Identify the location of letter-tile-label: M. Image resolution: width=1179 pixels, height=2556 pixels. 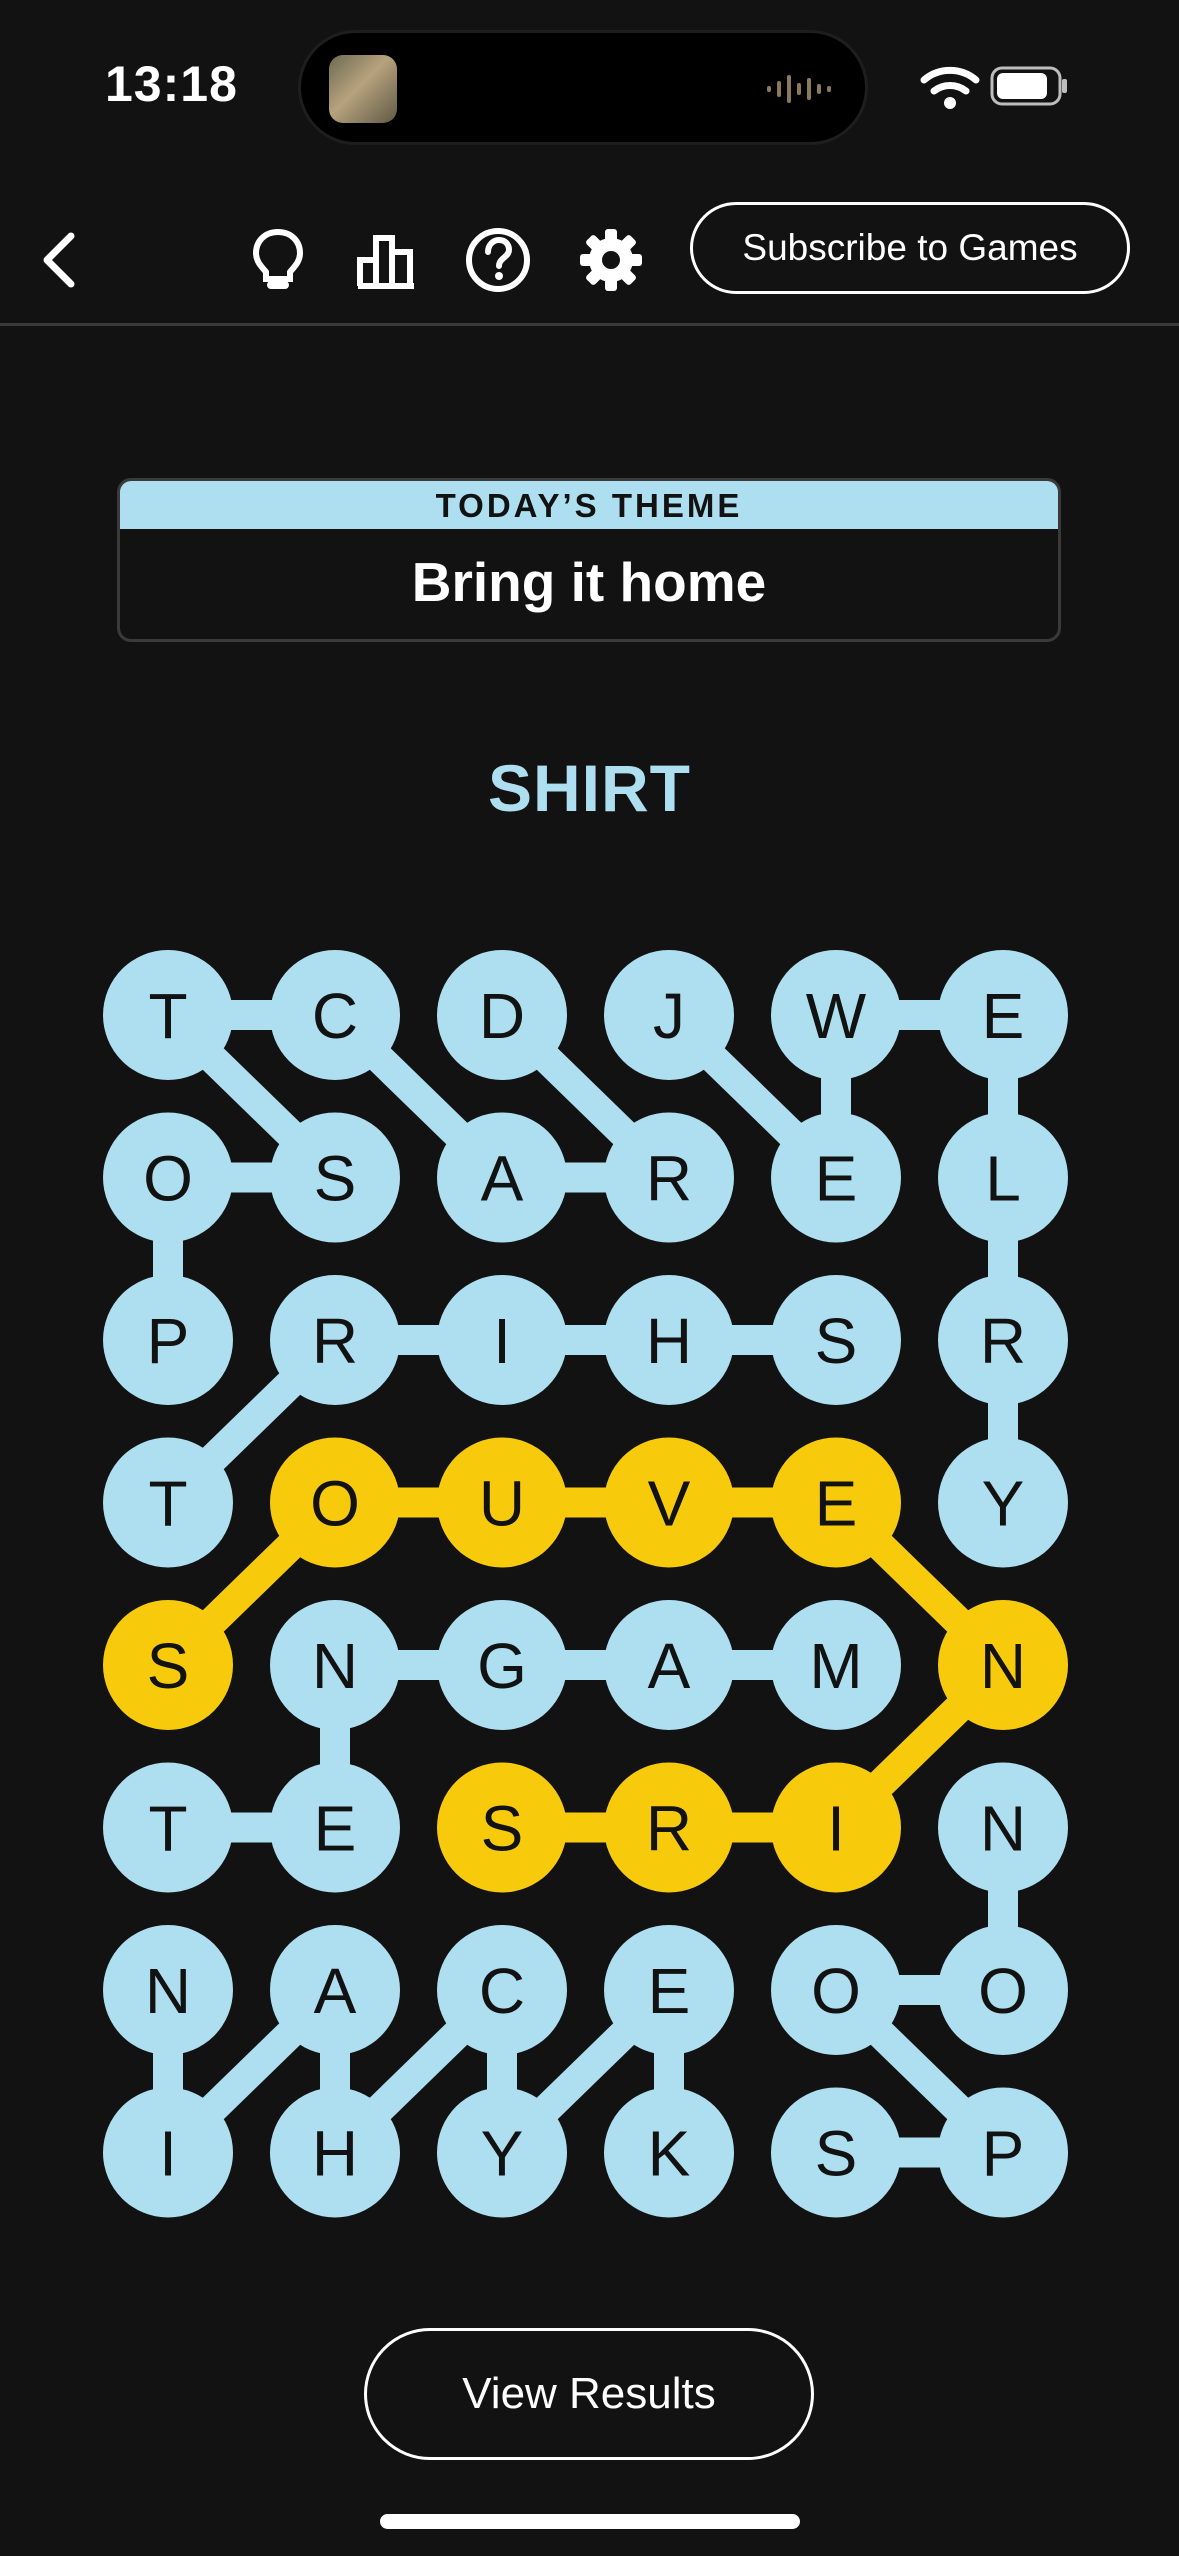
(835, 1666).